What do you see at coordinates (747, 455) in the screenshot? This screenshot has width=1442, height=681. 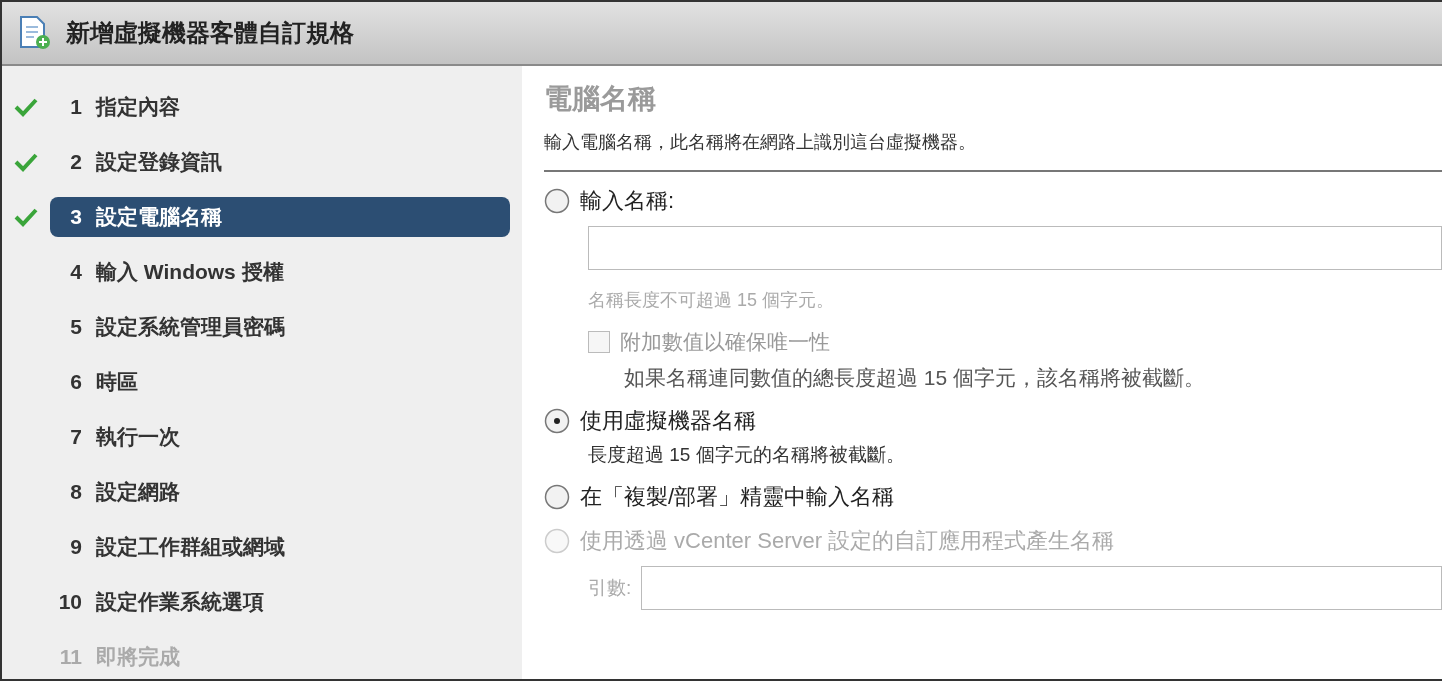 I see `option-note: 長度超過 15 個字元的名稱將被截斷。` at bounding box center [747, 455].